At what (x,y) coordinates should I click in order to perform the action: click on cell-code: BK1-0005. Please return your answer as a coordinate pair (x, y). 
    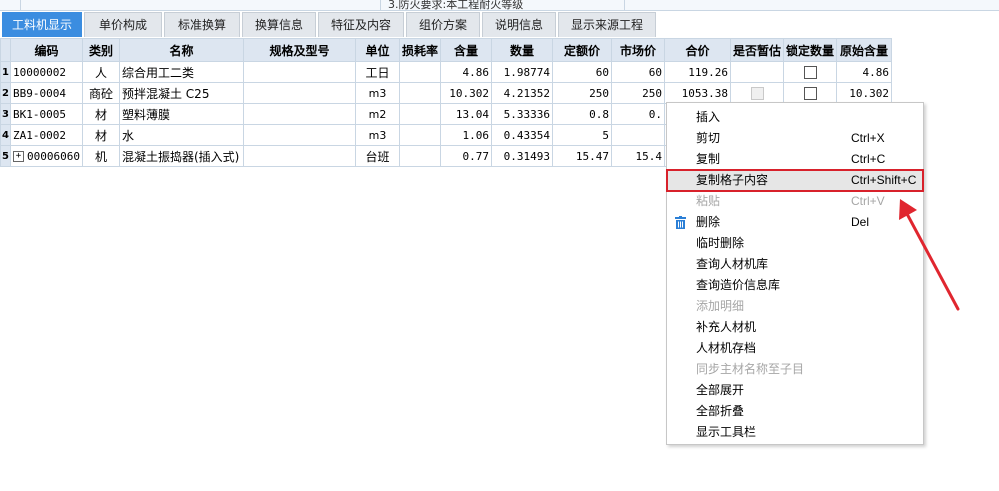
    Looking at the image, I should click on (46, 114).